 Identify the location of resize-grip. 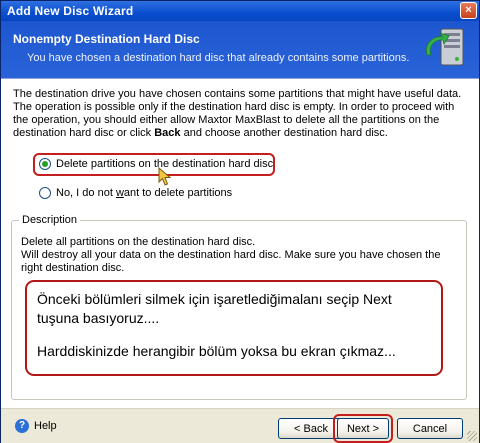
(472, 436).